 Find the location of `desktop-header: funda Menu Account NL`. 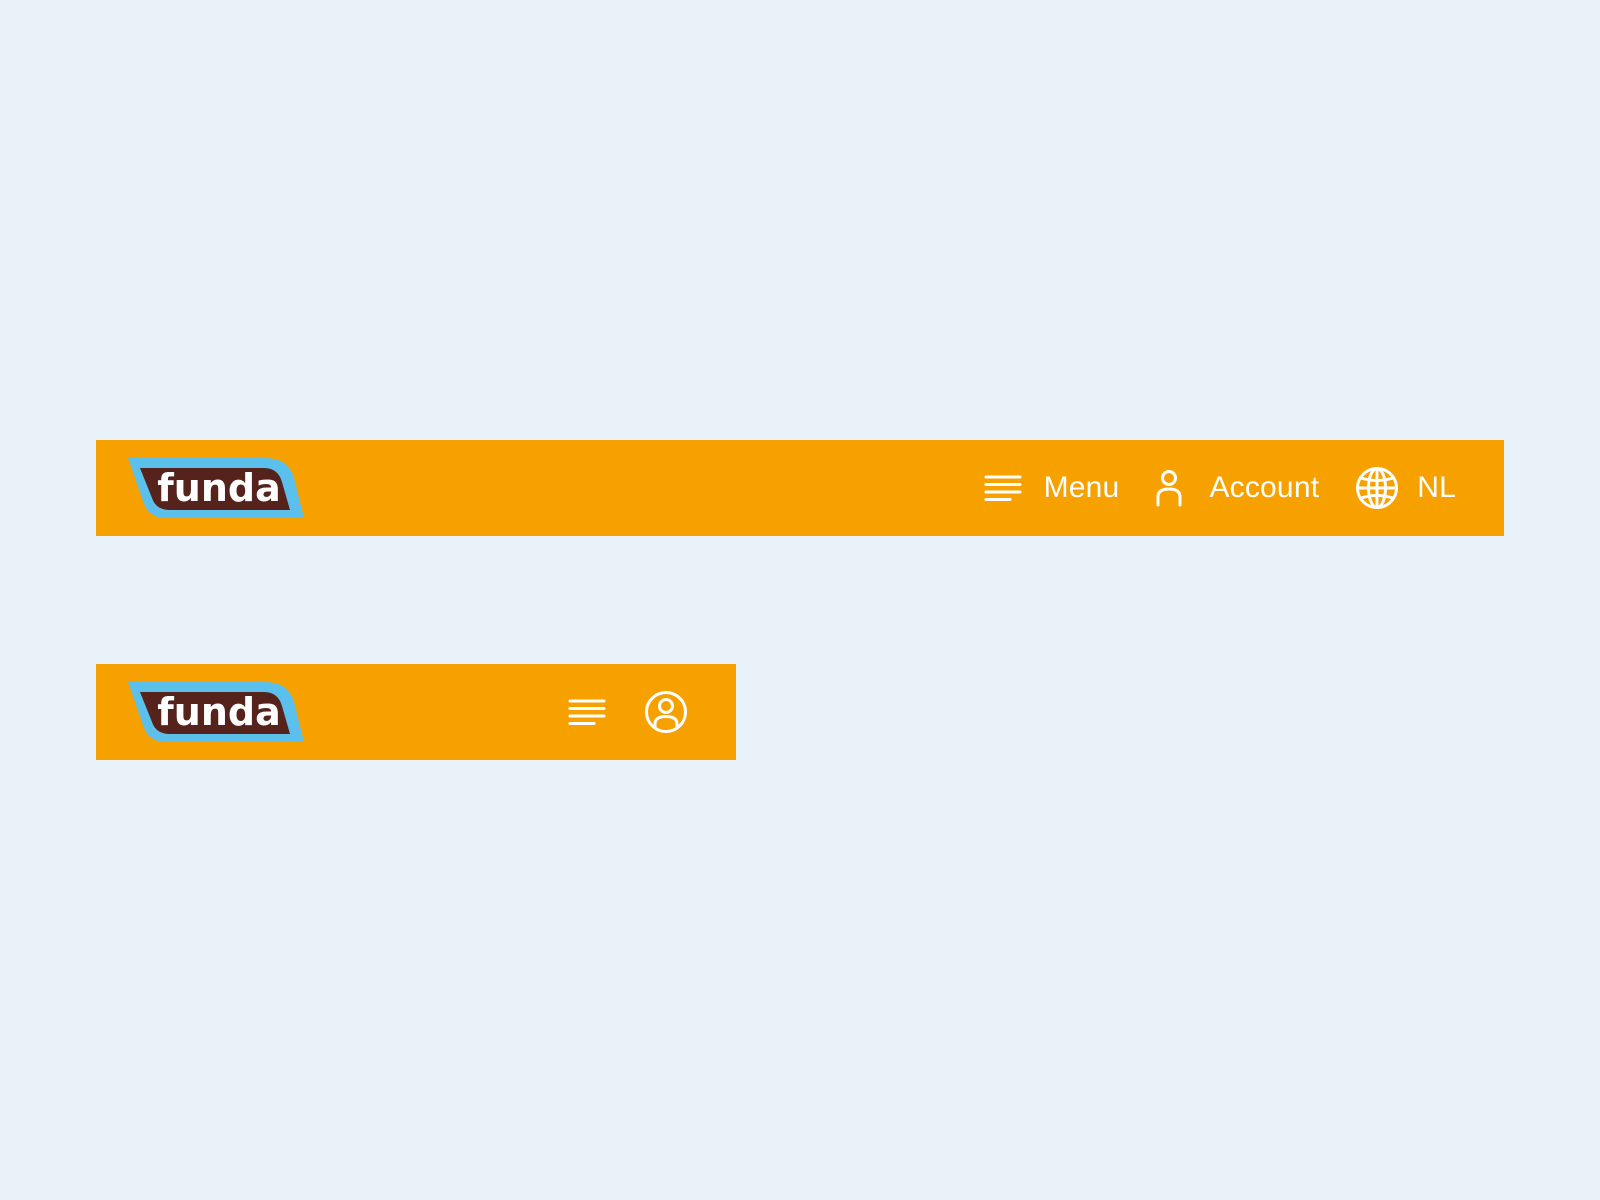

desktop-header: funda Menu Account NL is located at coordinates (800, 488).